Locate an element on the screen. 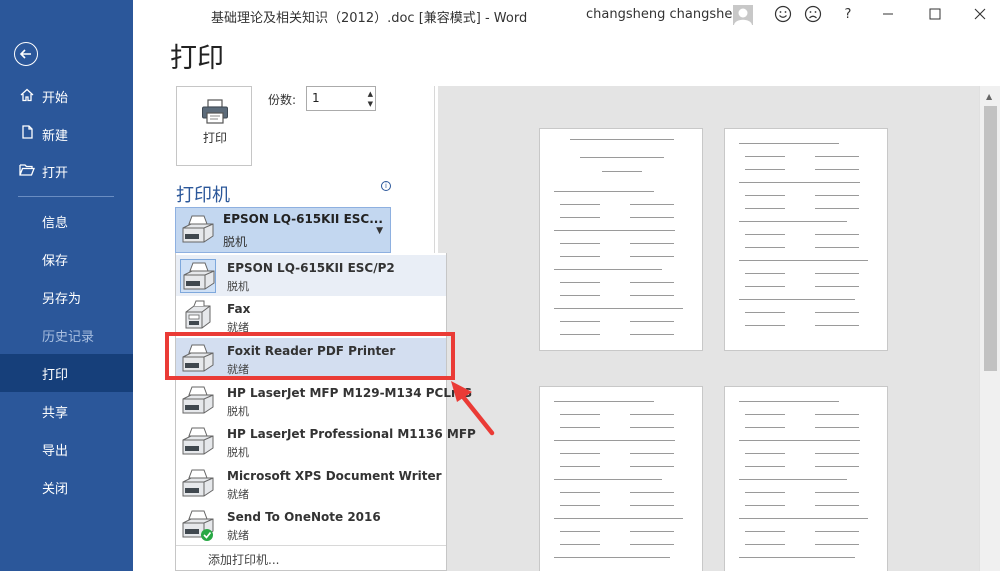  nav-save: 保存 is located at coordinates (66, 259).